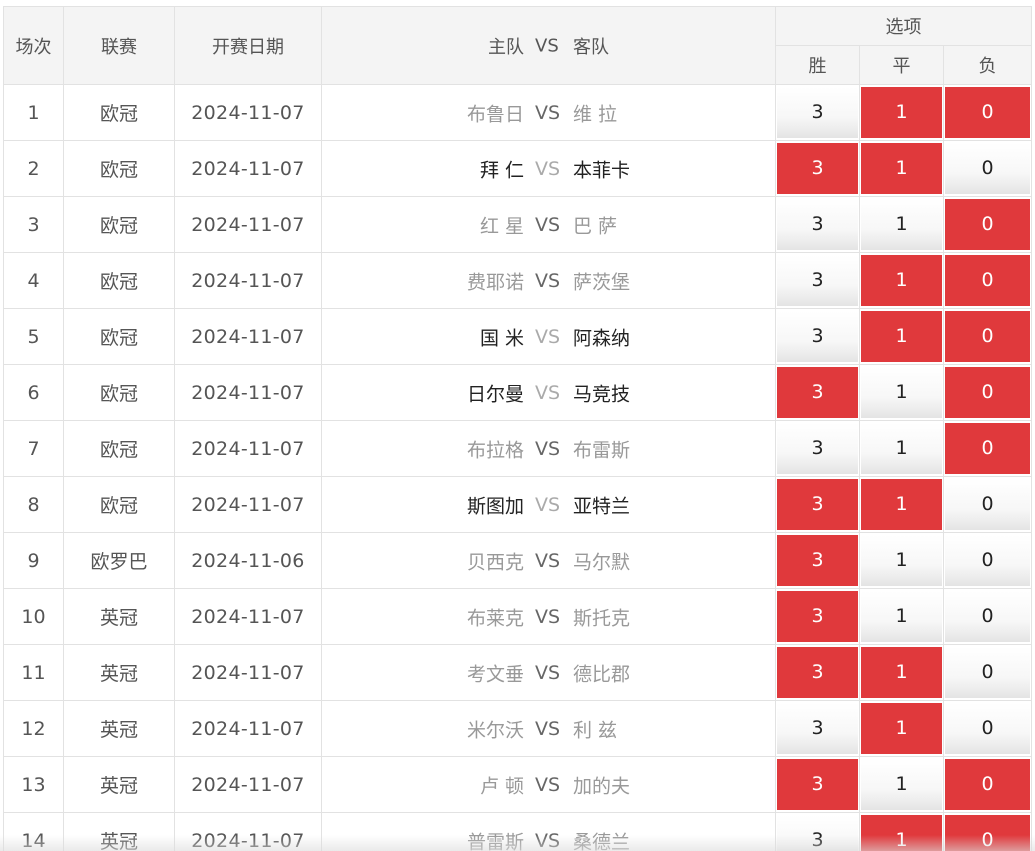  Describe the element at coordinates (602, 282) in the screenshot. I see `away-team: 萨茨堡` at that location.